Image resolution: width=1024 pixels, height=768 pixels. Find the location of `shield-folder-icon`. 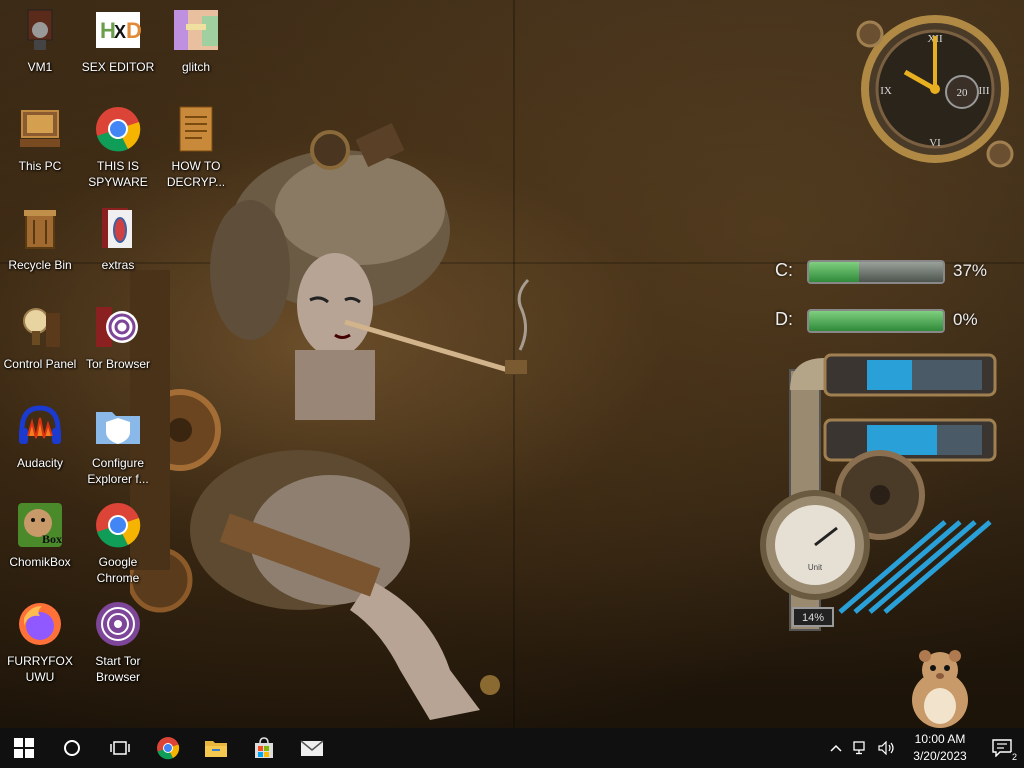

shield-folder-icon is located at coordinates (118, 426).